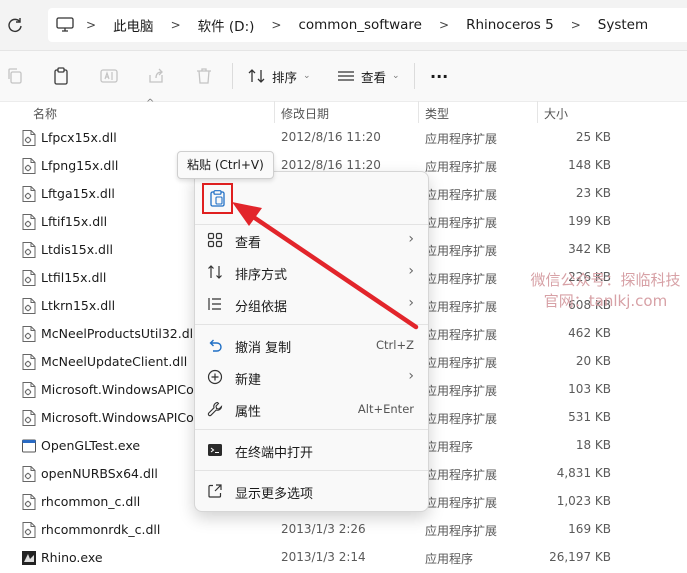 This screenshot has width=687, height=573. I want to click on context-menu-quick-actions, so click(311, 198).